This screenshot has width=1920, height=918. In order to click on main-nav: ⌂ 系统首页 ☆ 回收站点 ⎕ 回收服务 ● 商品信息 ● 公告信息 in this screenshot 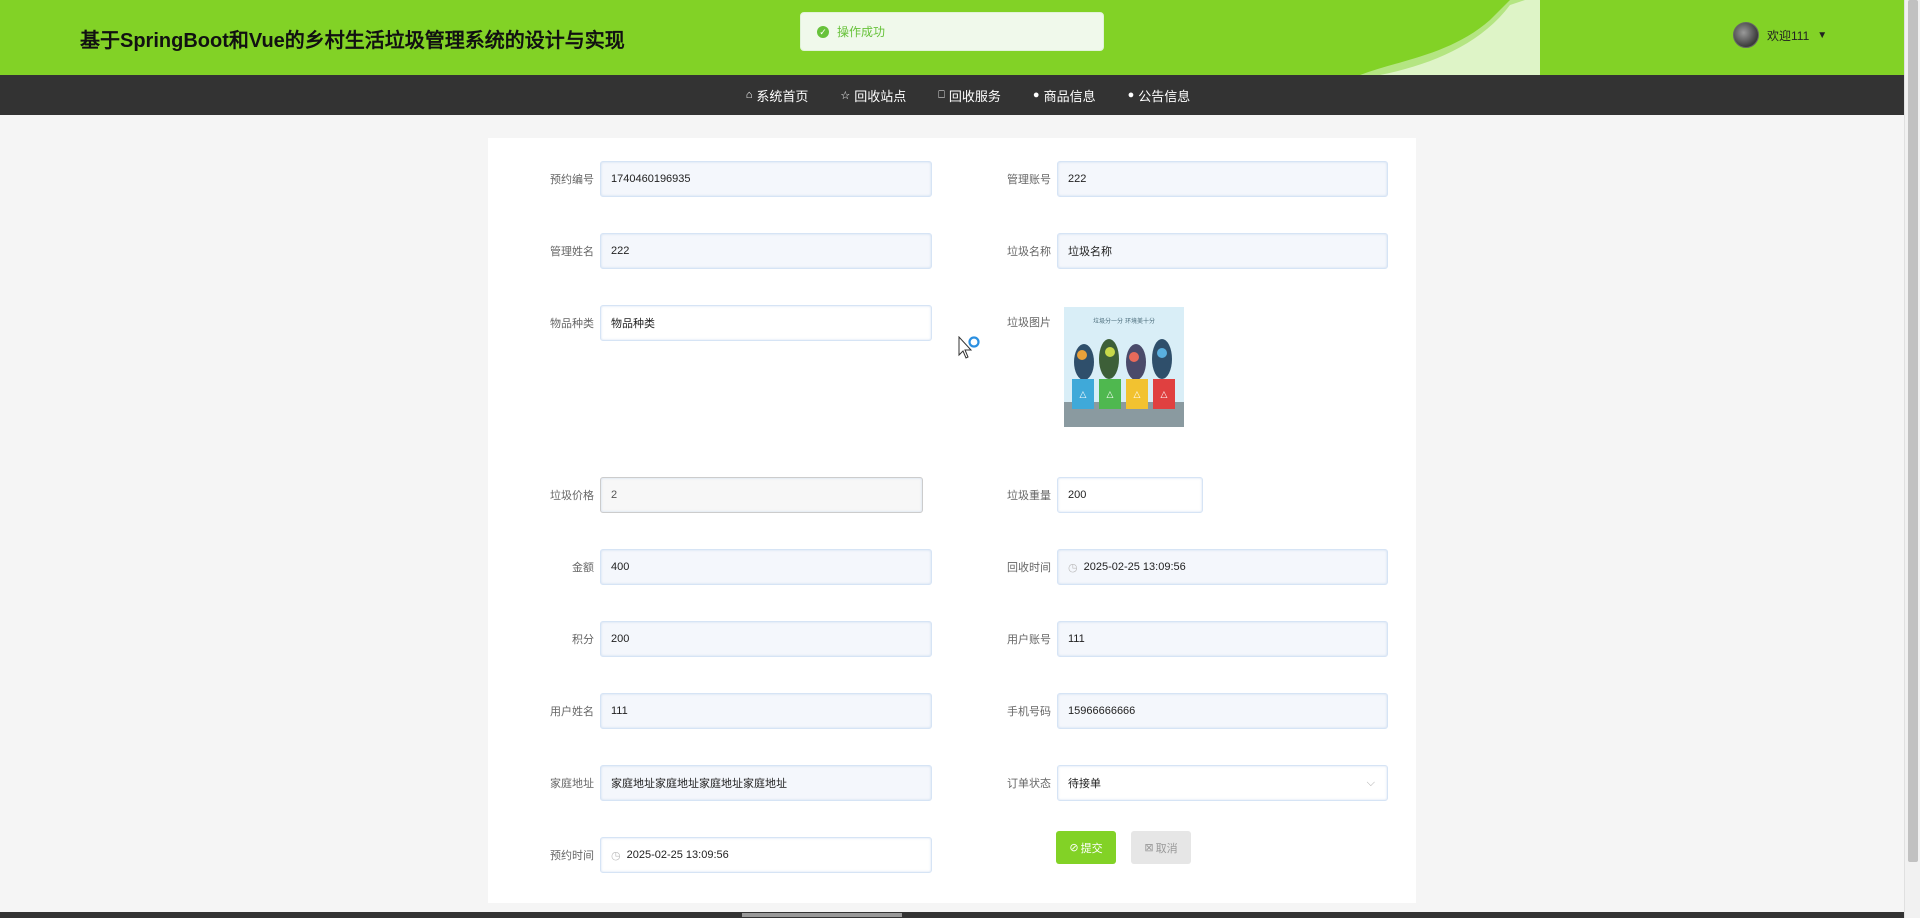, I will do `click(952, 95)`.